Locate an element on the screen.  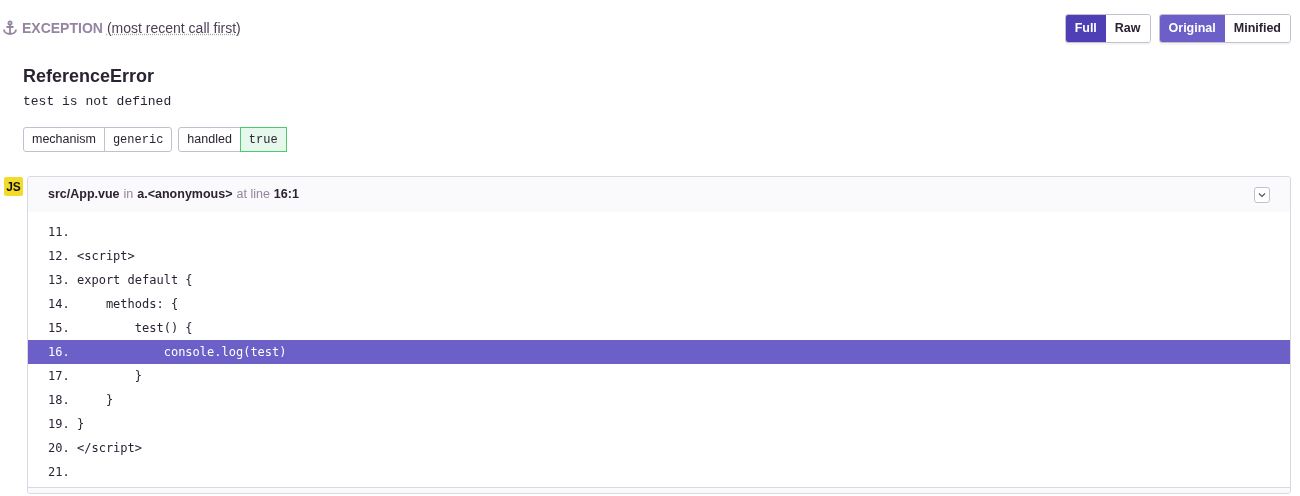
chevron-icon is located at coordinates (1262, 194).